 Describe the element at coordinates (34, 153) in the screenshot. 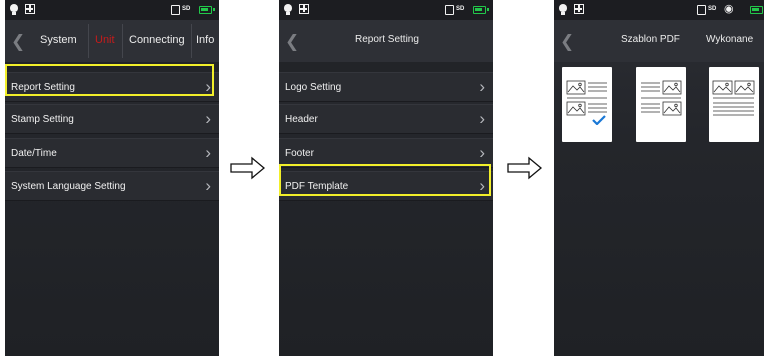

I see `menu-item-label: Date/Time` at that location.